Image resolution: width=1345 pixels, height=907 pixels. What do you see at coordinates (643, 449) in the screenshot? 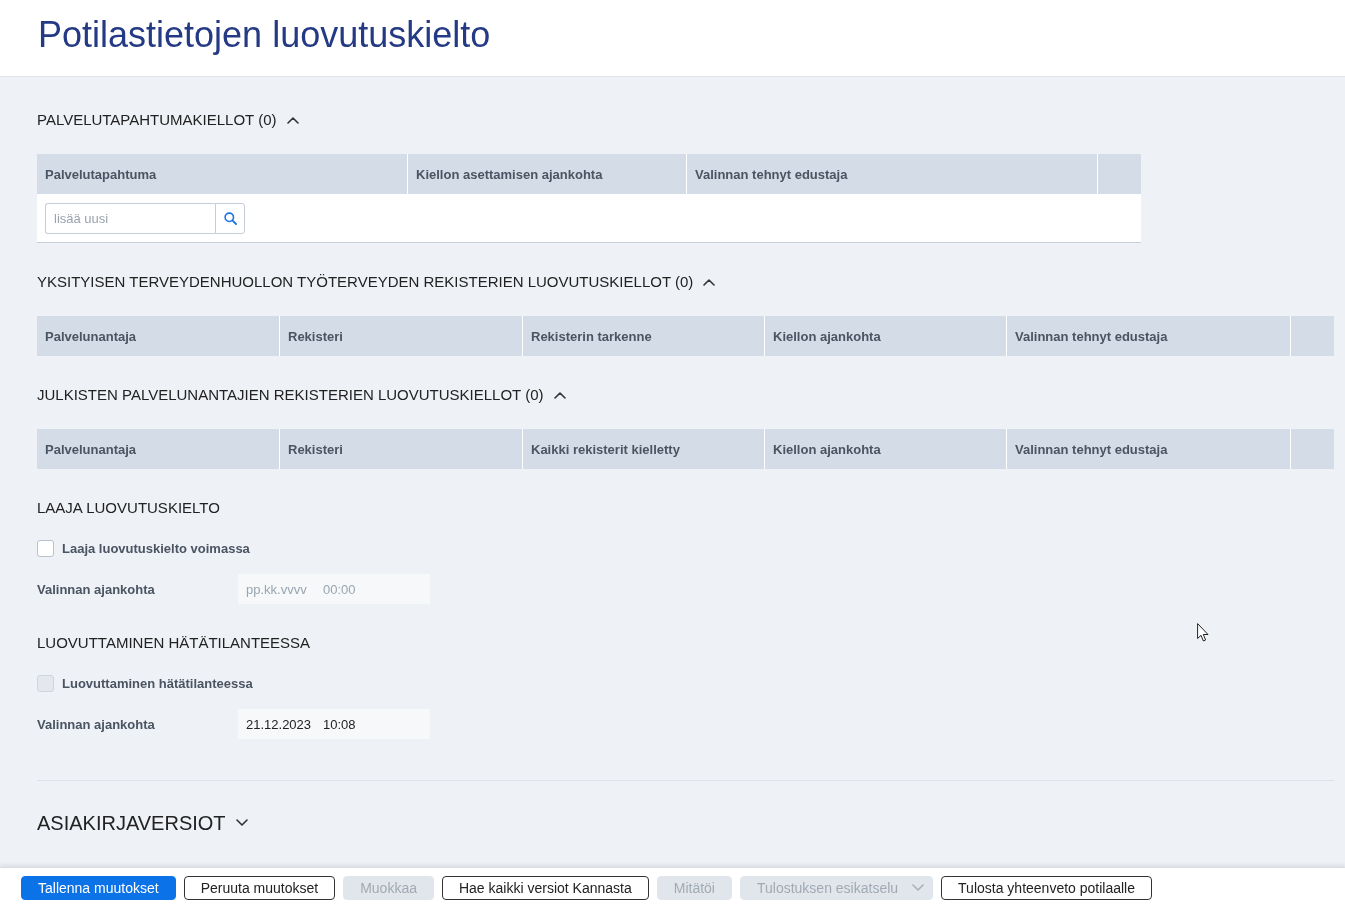
I see `column-header: Kaikki rekisterit kielletty` at bounding box center [643, 449].